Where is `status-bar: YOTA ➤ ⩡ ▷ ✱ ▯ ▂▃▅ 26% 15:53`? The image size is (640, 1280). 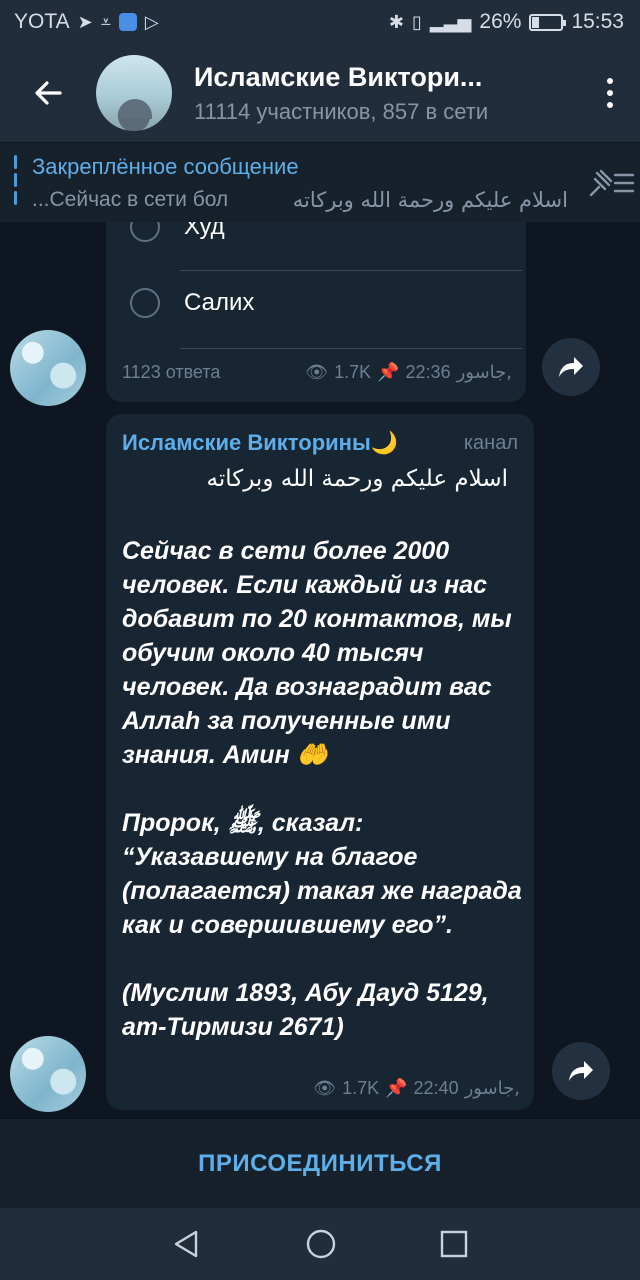
status-bar: YOTA ➤ ⩡ ▷ ✱ ▯ ▂▃▅ 26% 15:53 is located at coordinates (320, 22).